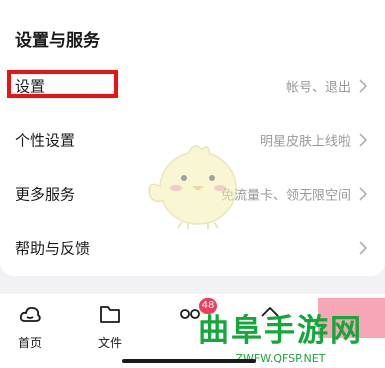 This screenshot has height=368, width=385. I want to click on section-title: 设置与服务, so click(57, 41).